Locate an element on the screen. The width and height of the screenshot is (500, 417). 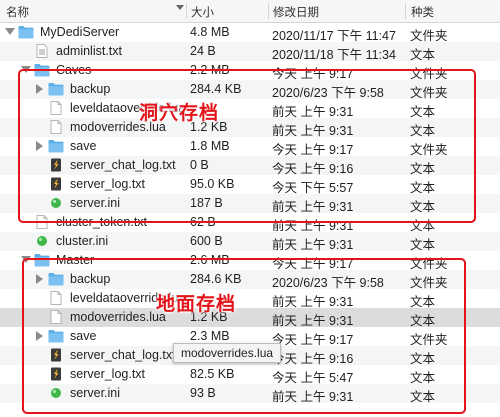
column-header-kind: 种类 is located at coordinates (422, 12).